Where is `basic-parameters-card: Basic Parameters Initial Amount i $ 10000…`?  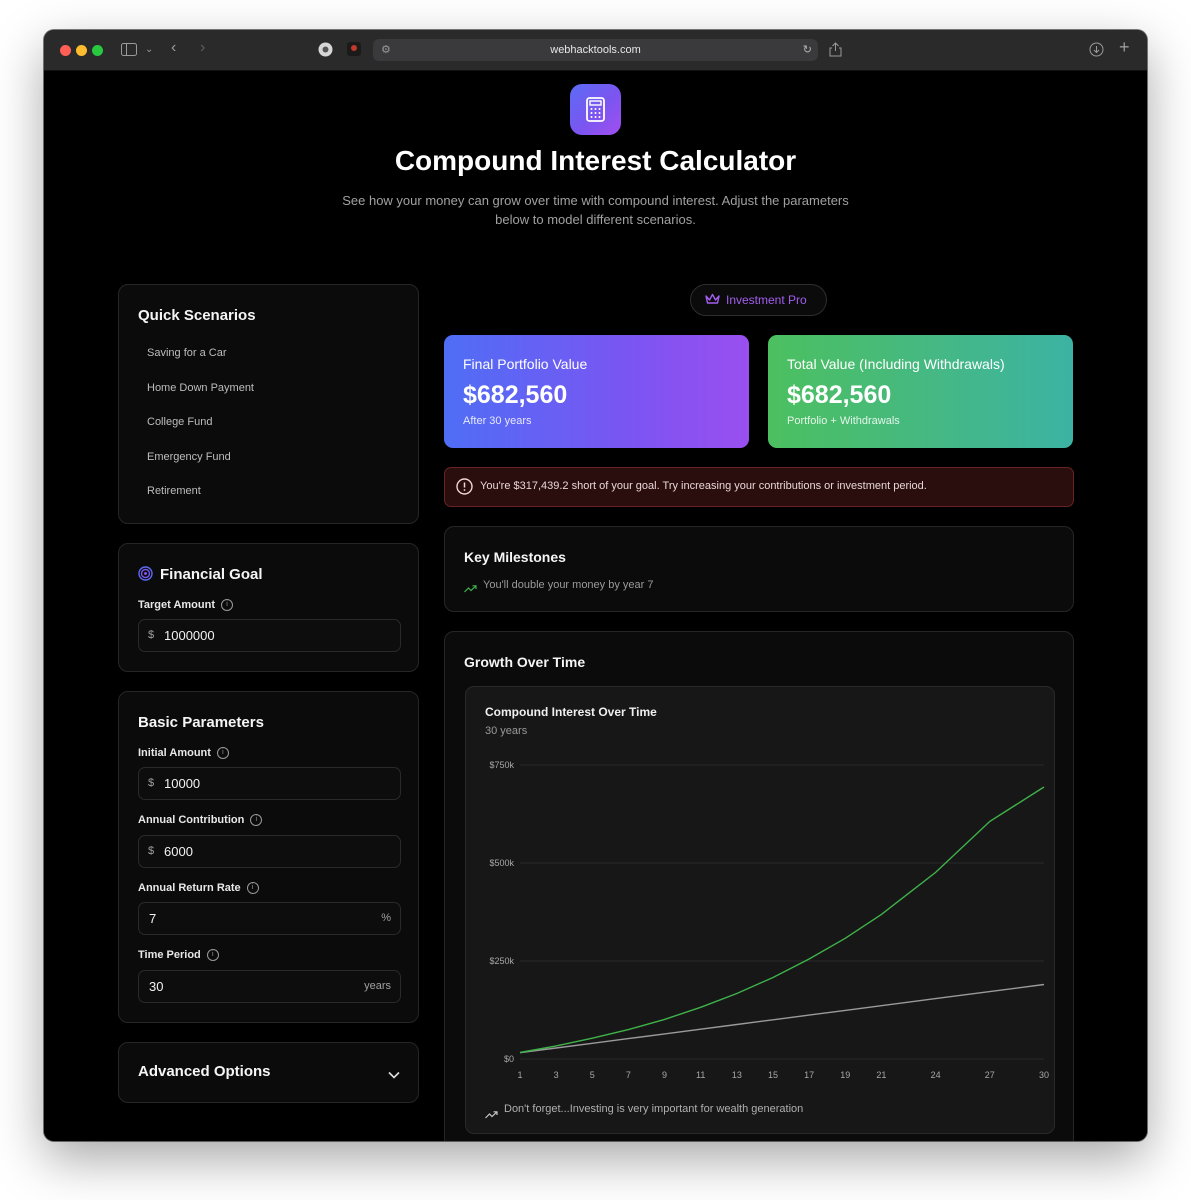 basic-parameters-card: Basic Parameters Initial Amount i $ 10000… is located at coordinates (268, 857).